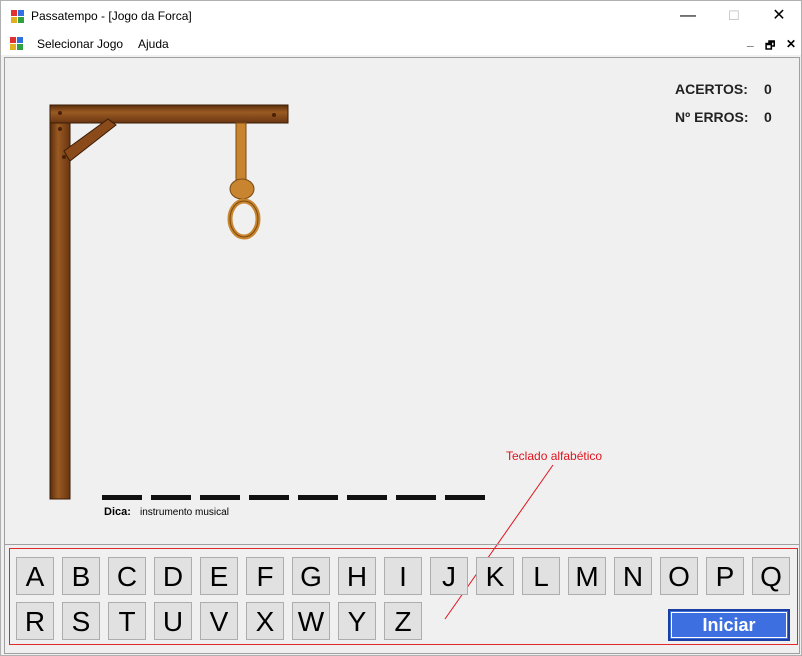 The height and width of the screenshot is (656, 802). I want to click on title-bar: Passatempo - [Jogo da Forca] — ☐ ✕, so click(401, 17).